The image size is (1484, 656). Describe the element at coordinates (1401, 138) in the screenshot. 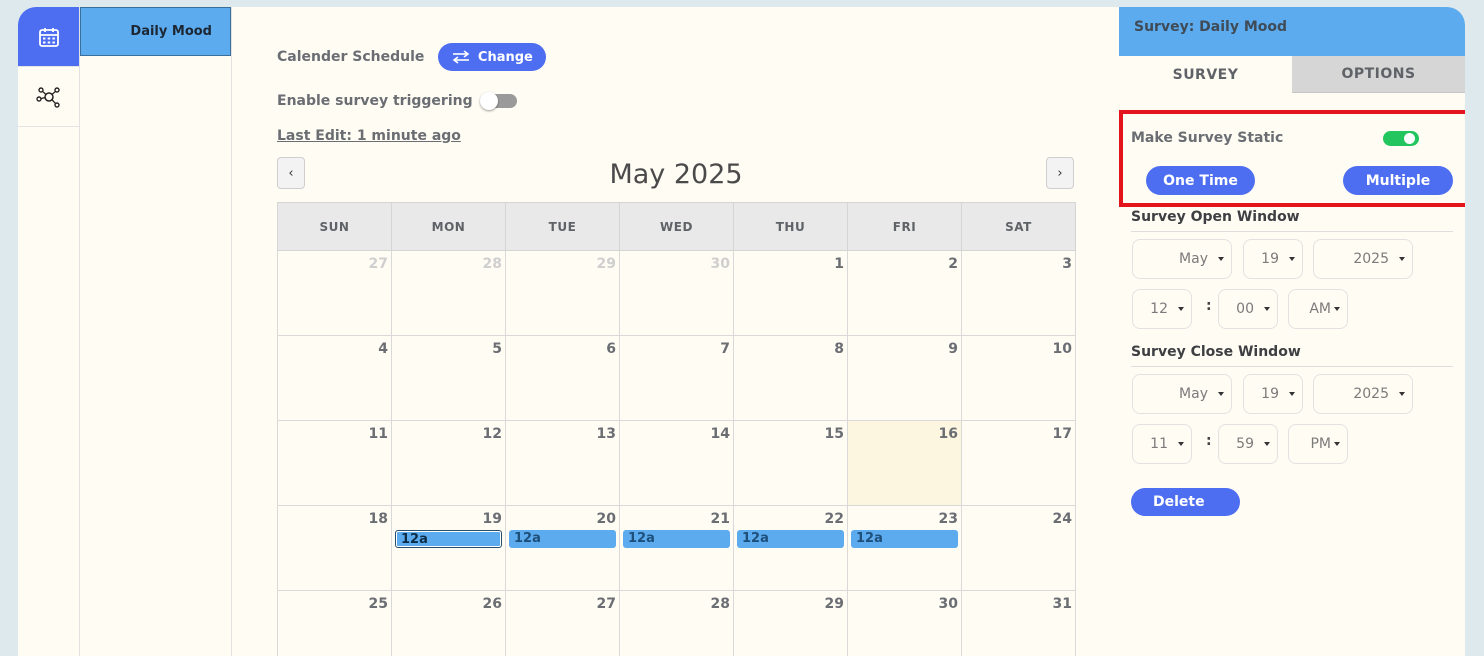

I see `static-survey-toggle` at that location.